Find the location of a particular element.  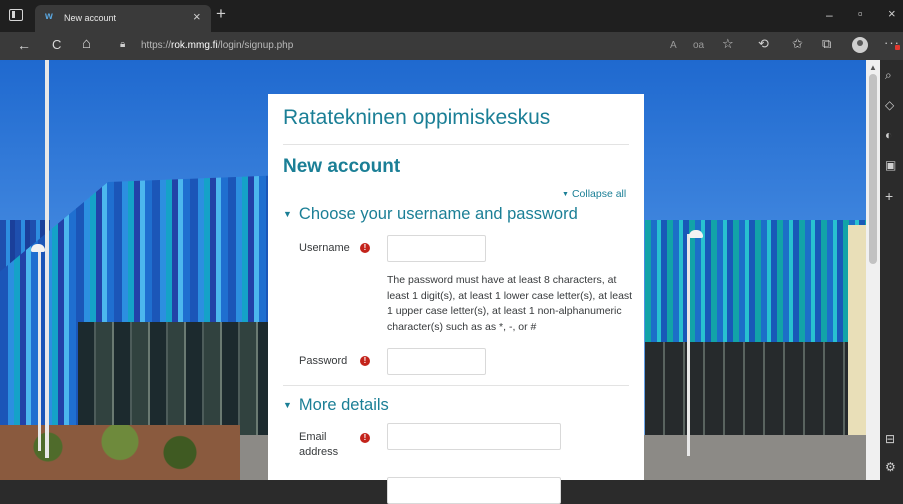

email-input is located at coordinates (474, 436).